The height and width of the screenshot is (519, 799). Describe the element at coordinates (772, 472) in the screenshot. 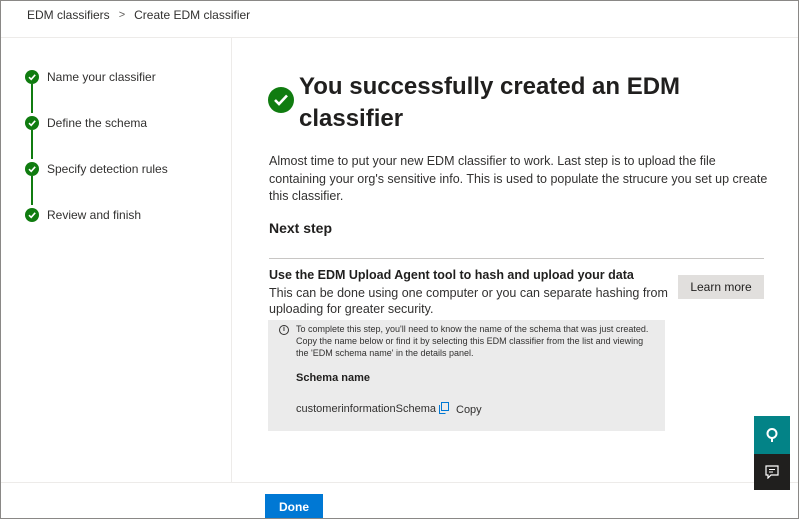

I see `feedback-button` at that location.